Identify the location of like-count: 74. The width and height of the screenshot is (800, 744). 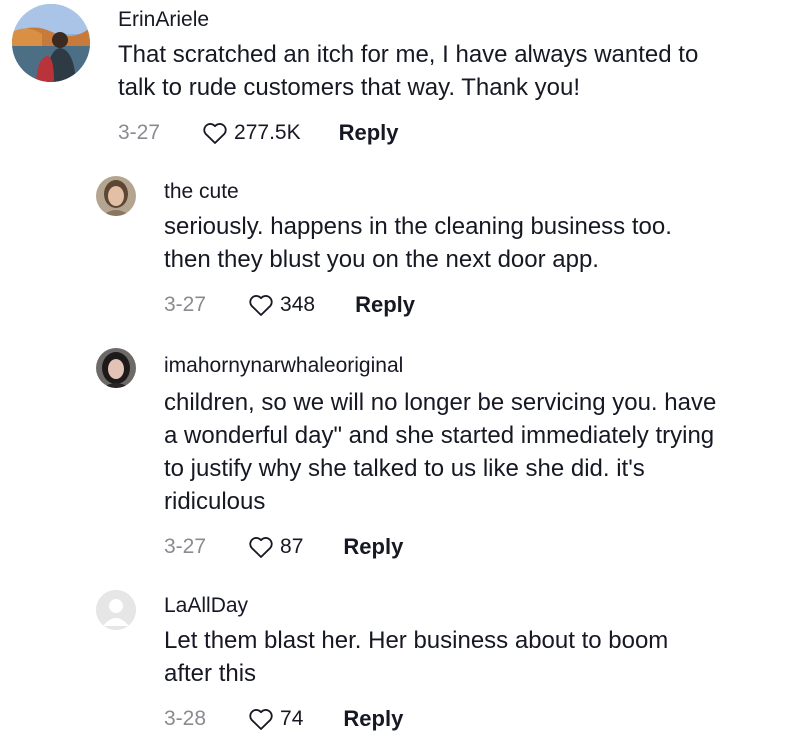
(292, 718).